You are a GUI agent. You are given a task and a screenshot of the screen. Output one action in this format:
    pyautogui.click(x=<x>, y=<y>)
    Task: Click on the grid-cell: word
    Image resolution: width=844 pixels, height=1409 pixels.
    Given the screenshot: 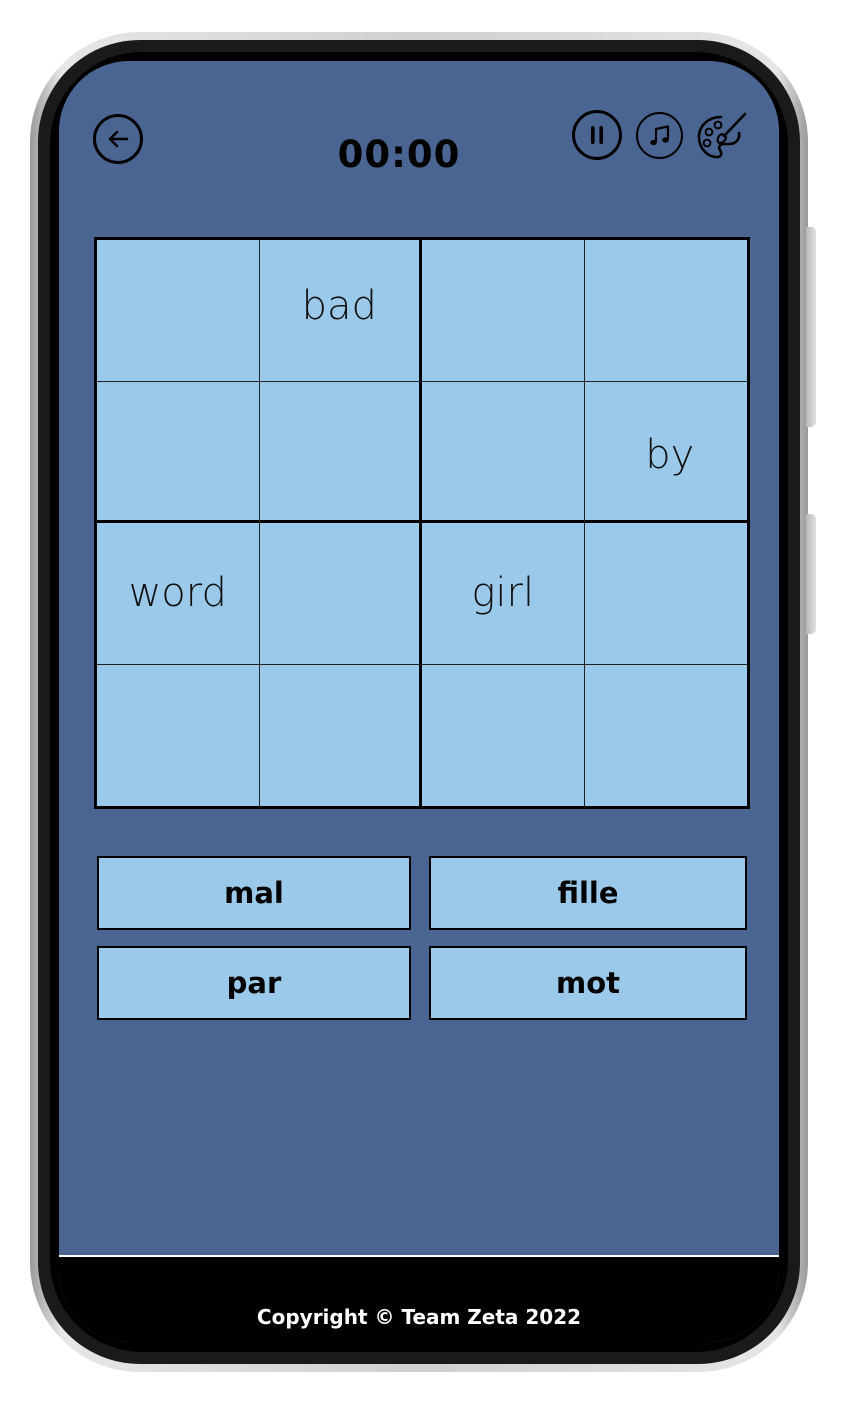 What is the action you would take?
    pyautogui.click(x=178, y=594)
    